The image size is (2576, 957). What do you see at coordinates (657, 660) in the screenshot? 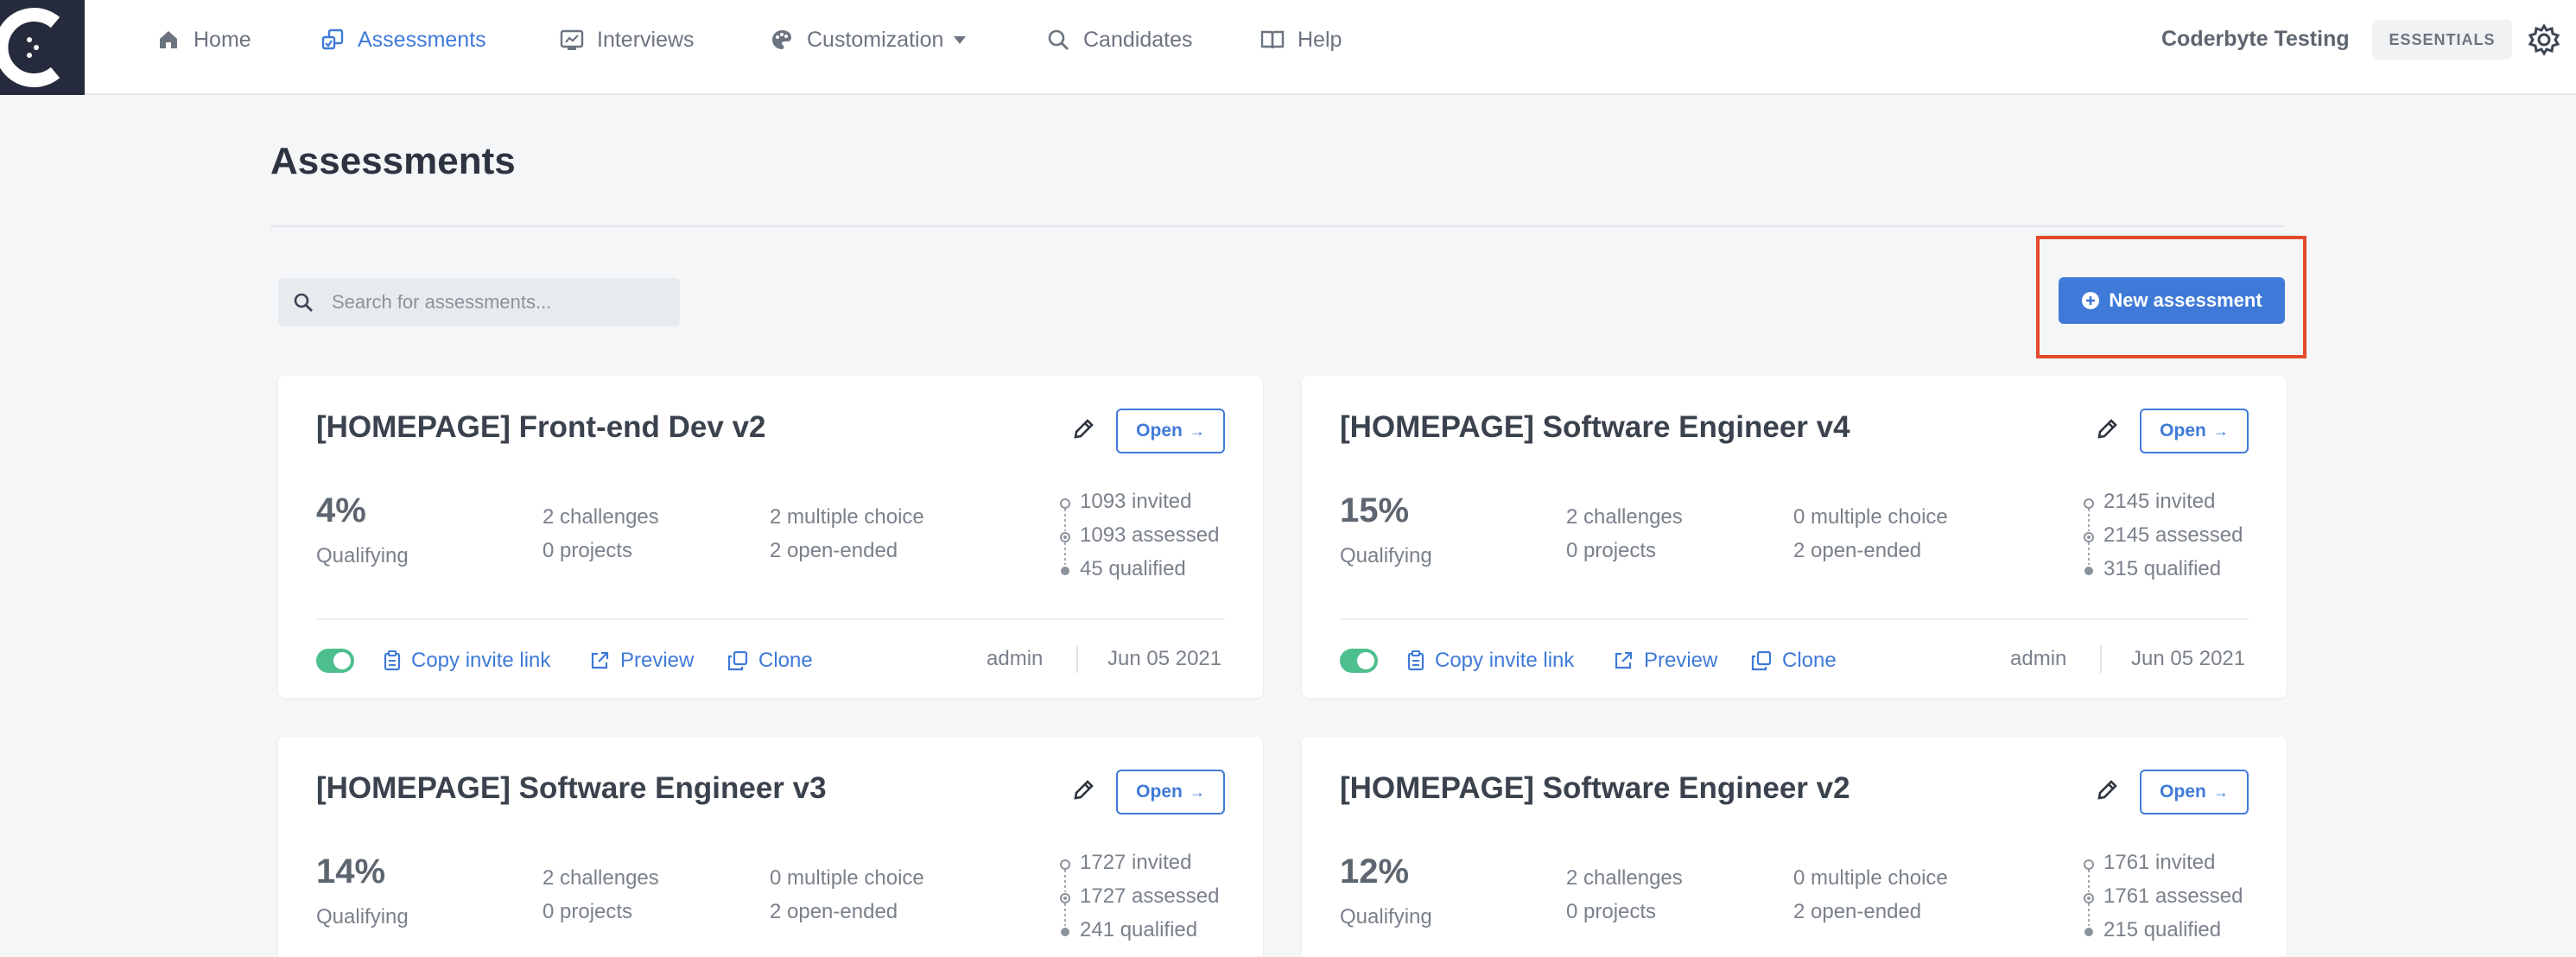
I see `preview-label: Preview` at bounding box center [657, 660].